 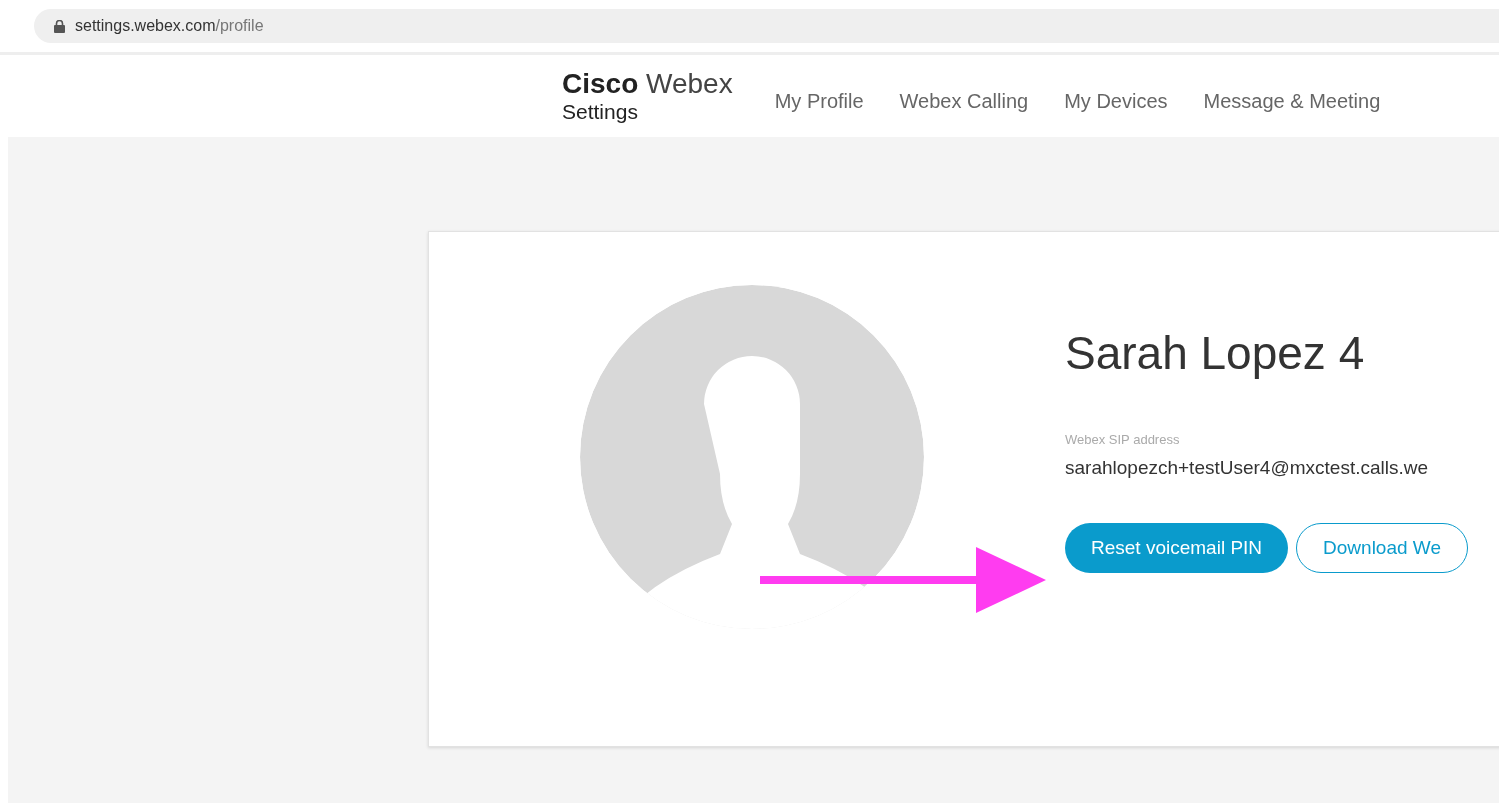 What do you see at coordinates (169, 26) in the screenshot?
I see `url-text: settings.webex.com/profile` at bounding box center [169, 26].